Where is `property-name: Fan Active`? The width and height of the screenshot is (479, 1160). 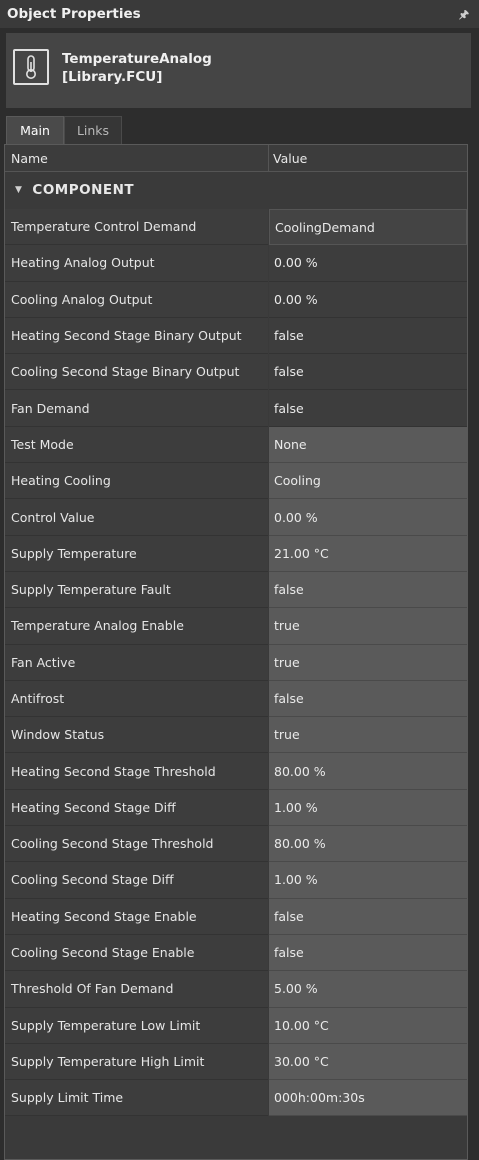 property-name: Fan Active is located at coordinates (136, 662).